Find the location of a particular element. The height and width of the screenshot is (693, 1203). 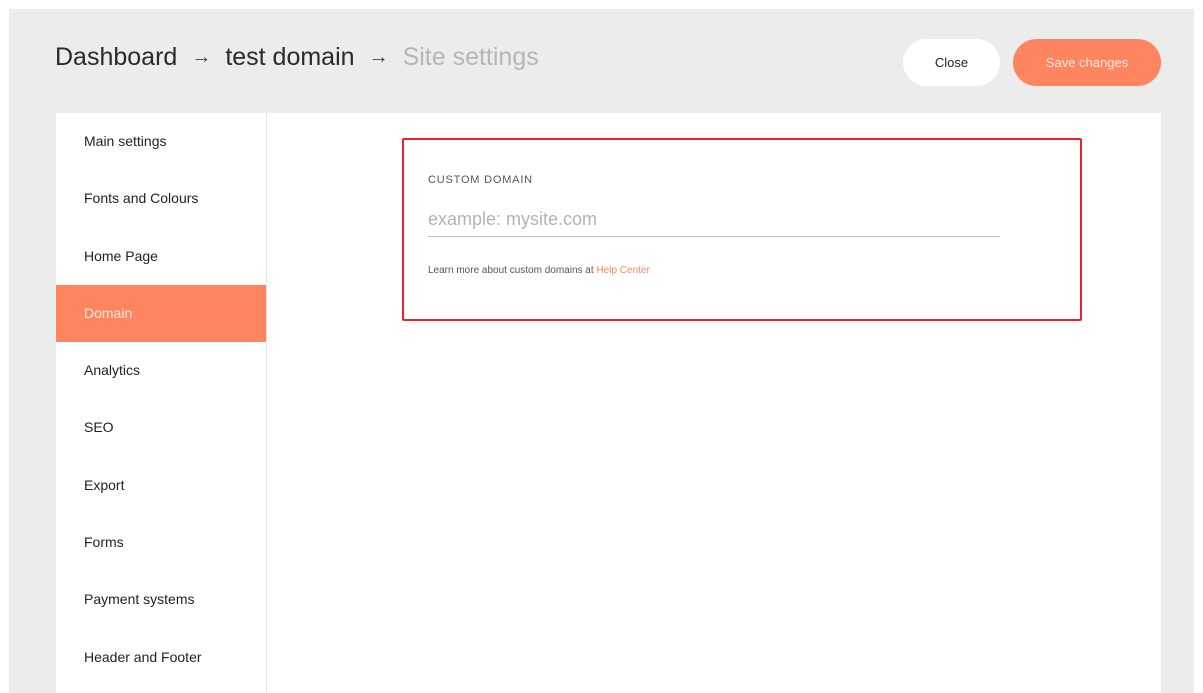

breadcrumb-site-settings: Site settings is located at coordinates (470, 57).